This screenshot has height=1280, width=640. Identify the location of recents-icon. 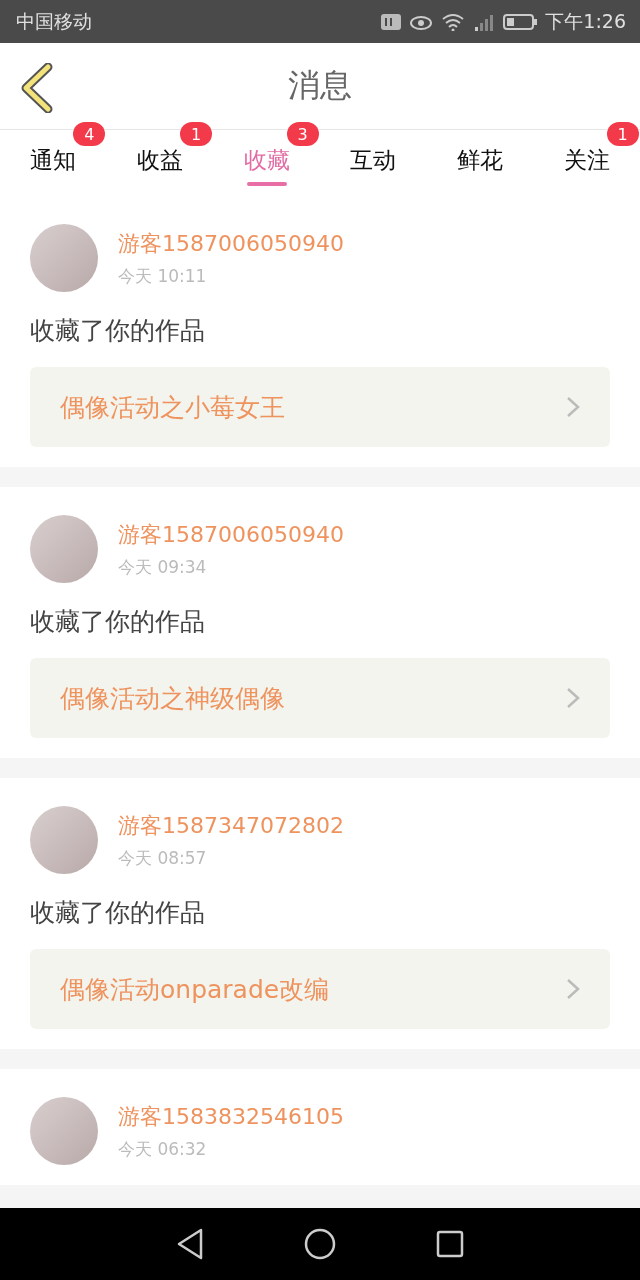
(450, 1244).